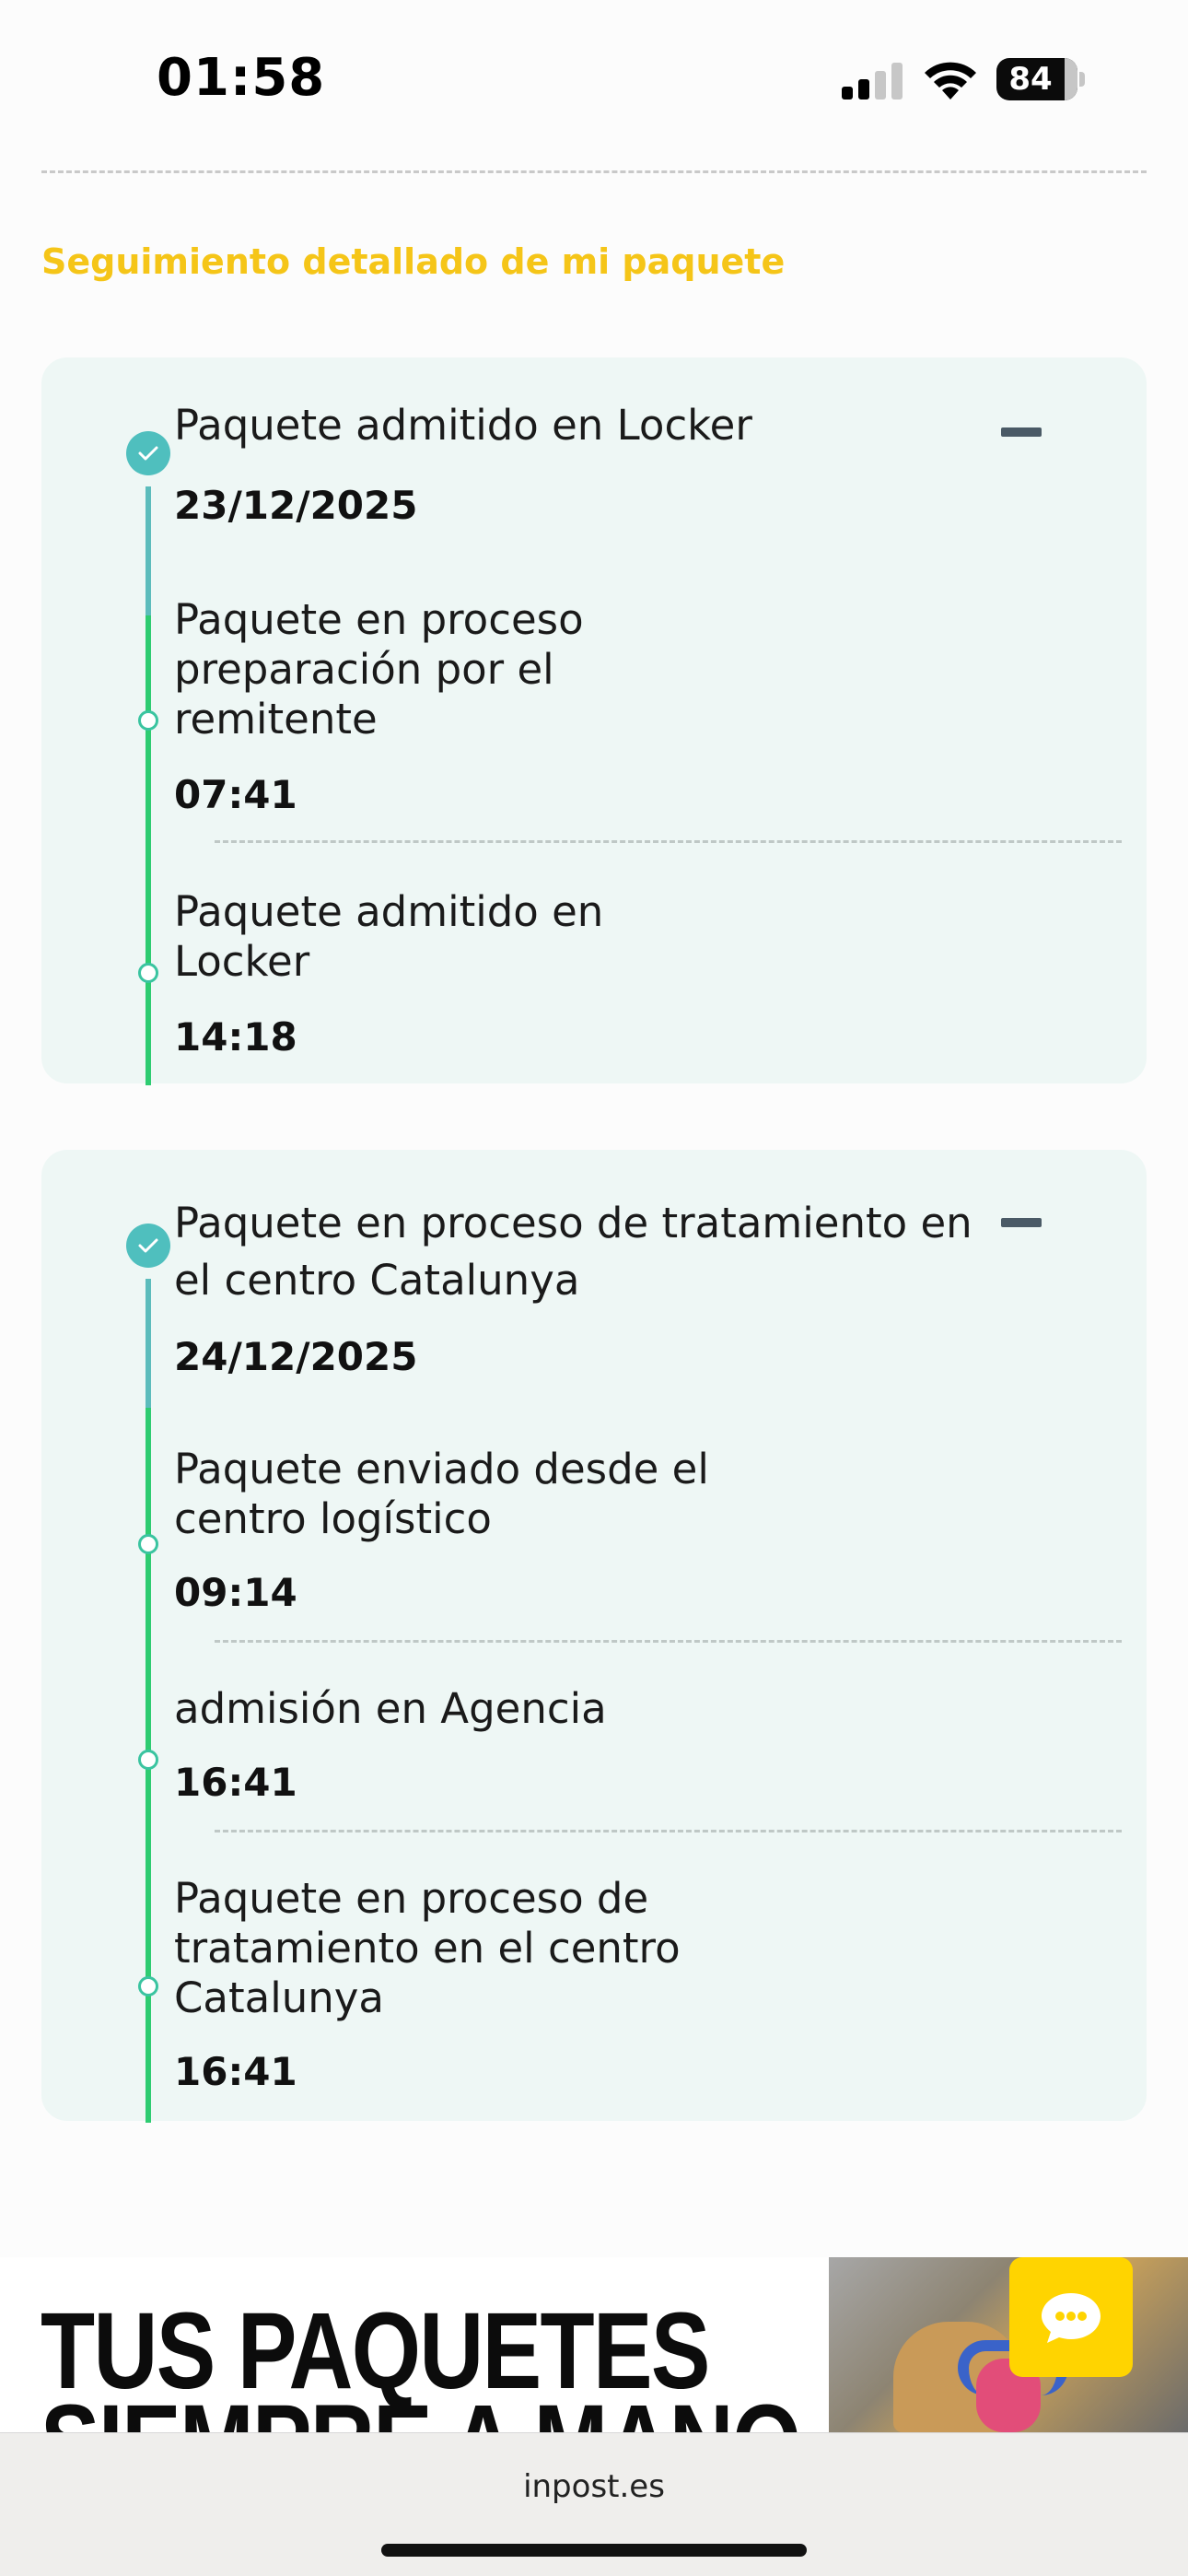  What do you see at coordinates (242, 78) in the screenshot?
I see `status-time: 01:58` at bounding box center [242, 78].